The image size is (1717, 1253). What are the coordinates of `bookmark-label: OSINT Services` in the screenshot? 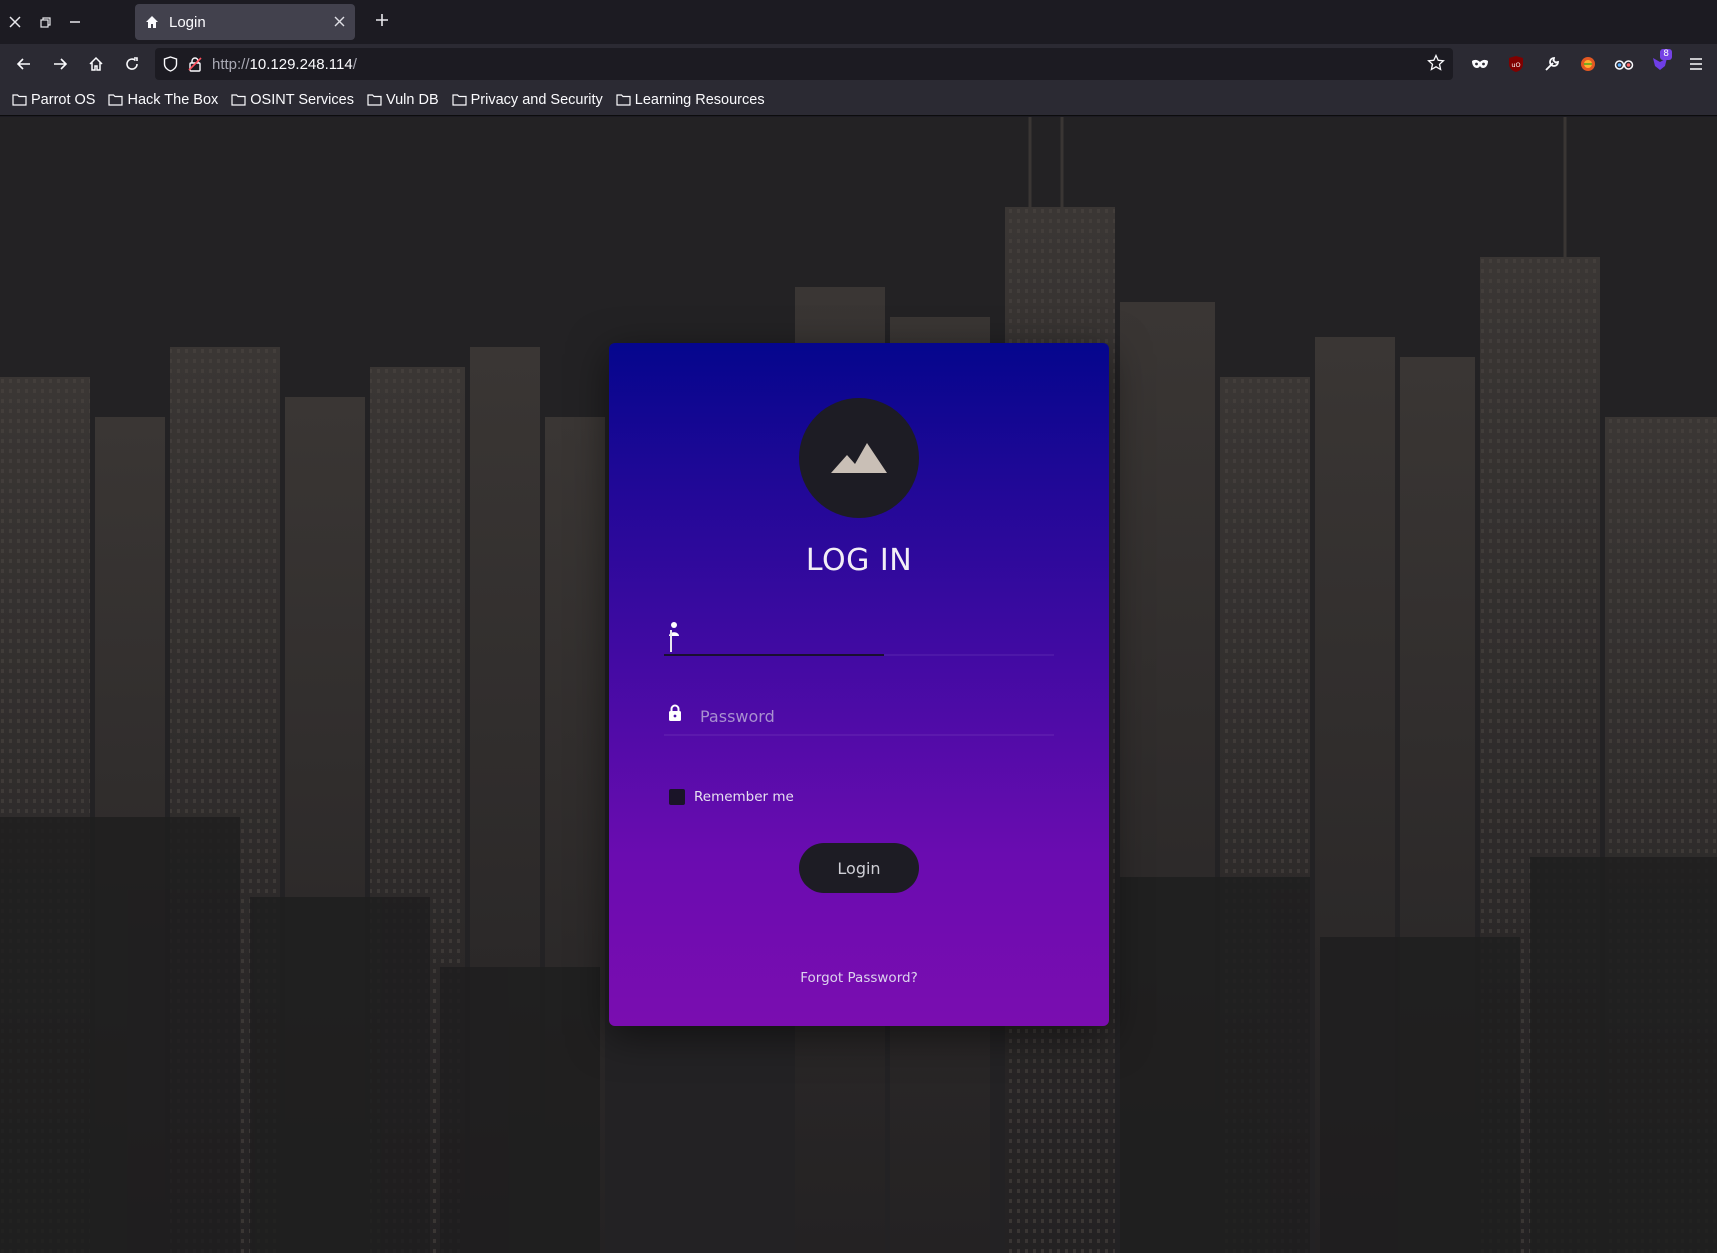 It's located at (302, 99).